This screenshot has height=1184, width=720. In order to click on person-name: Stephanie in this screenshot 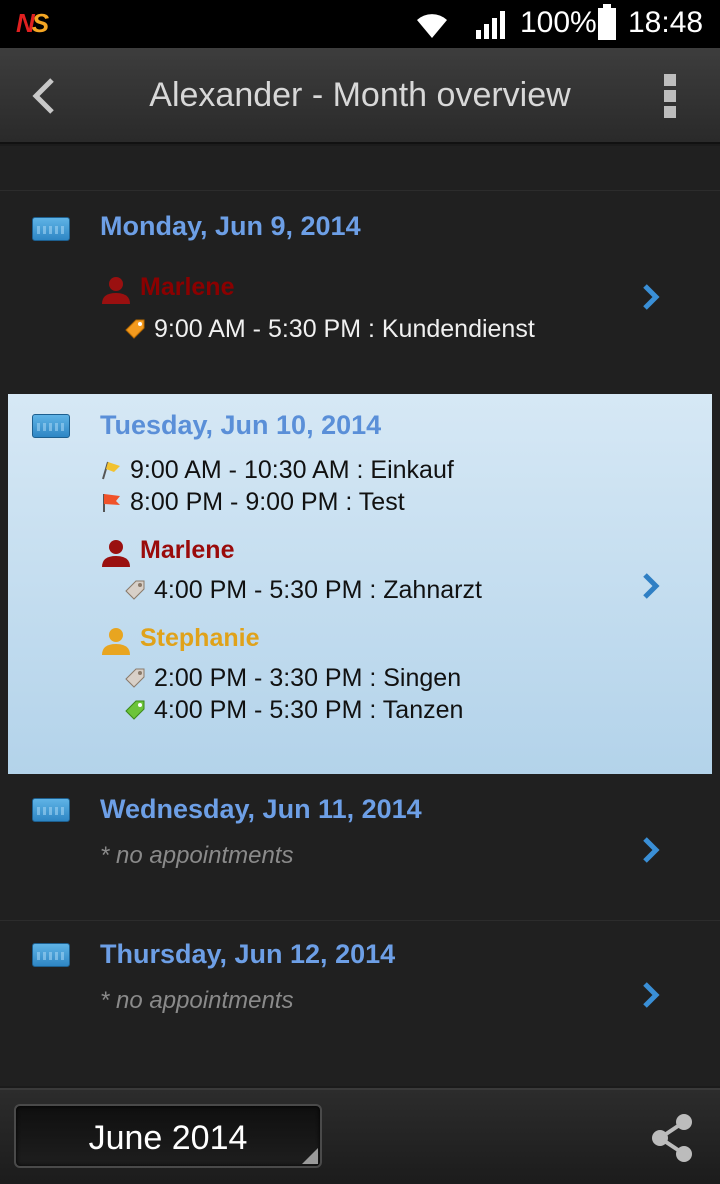, I will do `click(200, 638)`.